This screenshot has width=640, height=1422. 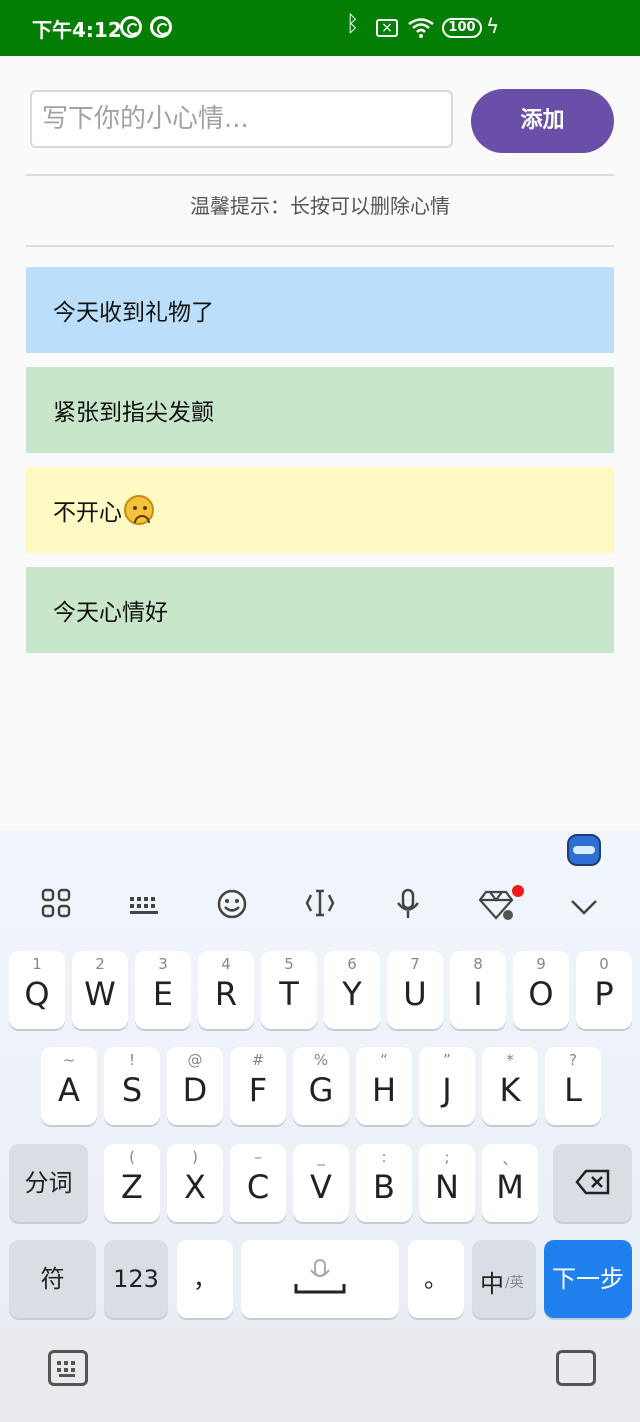 I want to click on keyboard-icon, so click(x=144, y=908).